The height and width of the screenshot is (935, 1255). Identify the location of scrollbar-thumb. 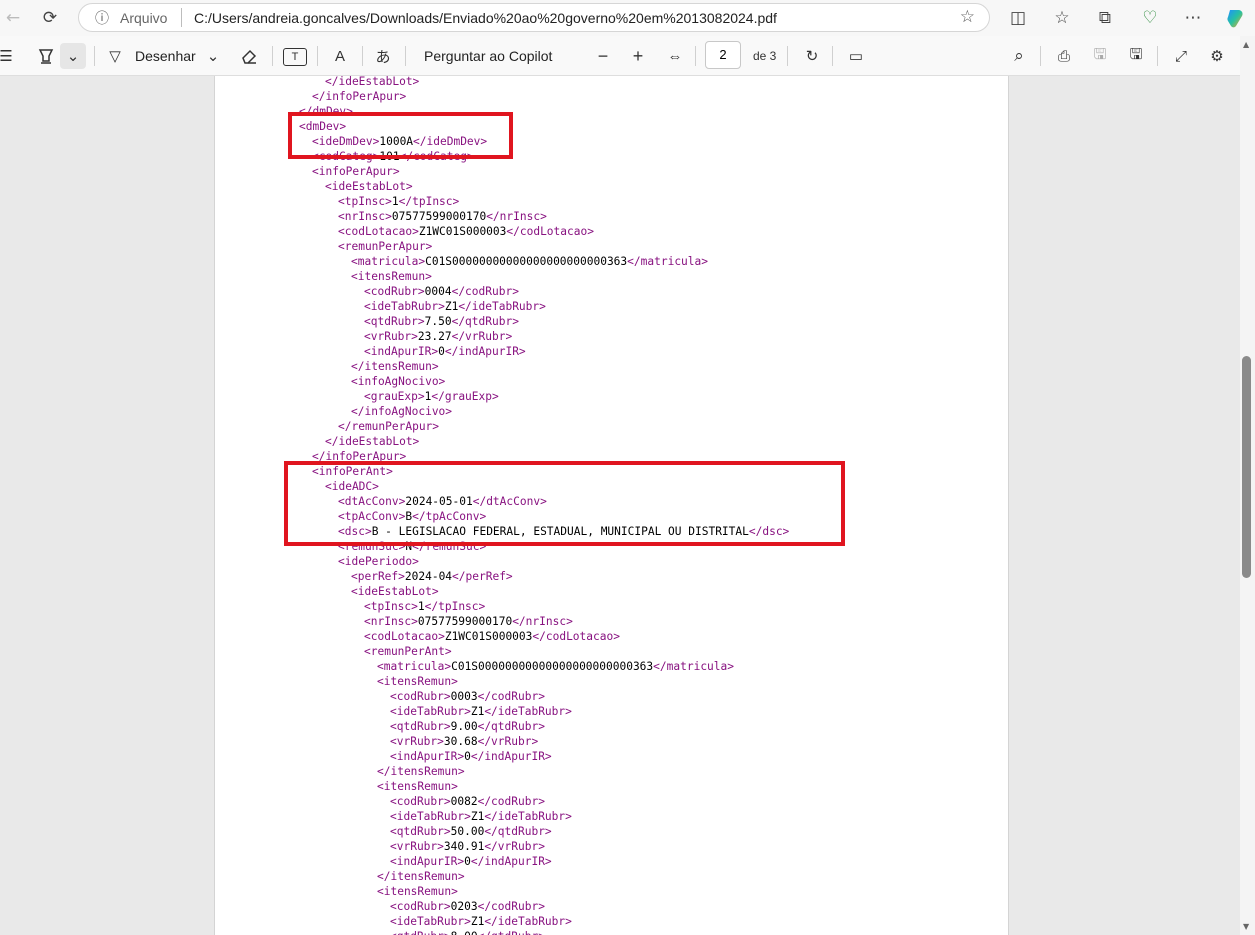
(1246, 467).